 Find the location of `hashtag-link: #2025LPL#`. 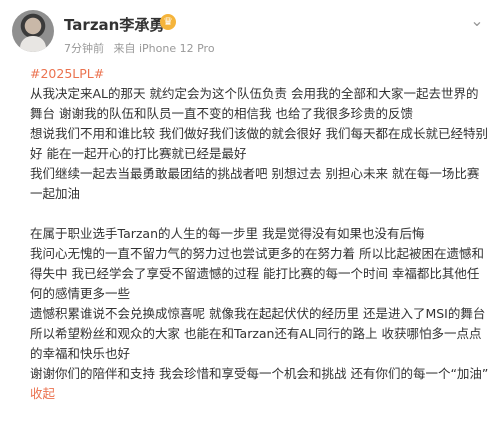

hashtag-link: #2025LPL# is located at coordinates (67, 73).